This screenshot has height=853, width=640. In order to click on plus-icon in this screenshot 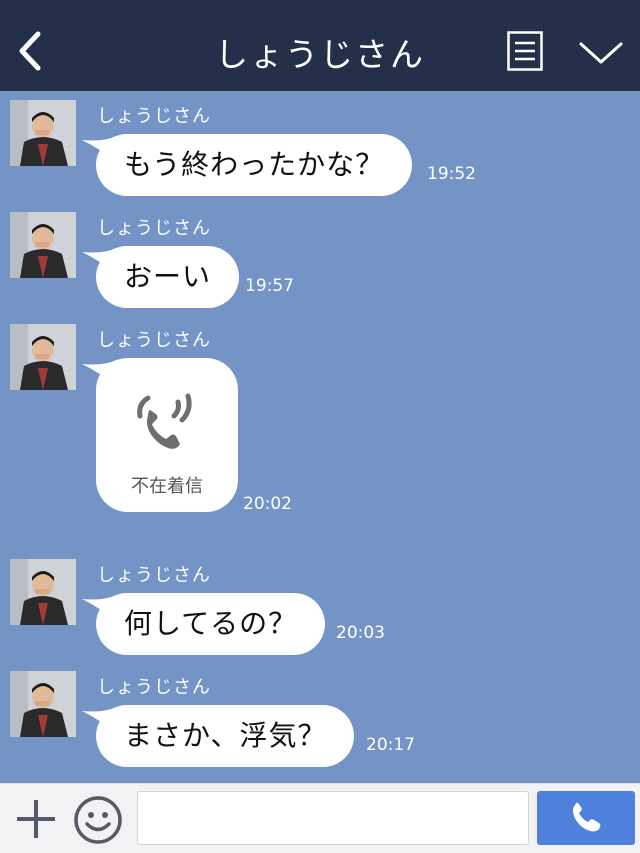, I will do `click(36, 819)`.